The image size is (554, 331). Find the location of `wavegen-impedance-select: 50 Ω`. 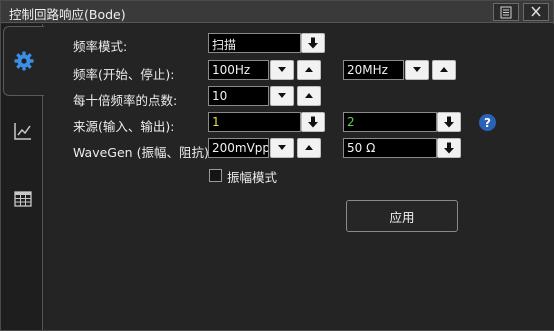

wavegen-impedance-select: 50 Ω is located at coordinates (390, 148).